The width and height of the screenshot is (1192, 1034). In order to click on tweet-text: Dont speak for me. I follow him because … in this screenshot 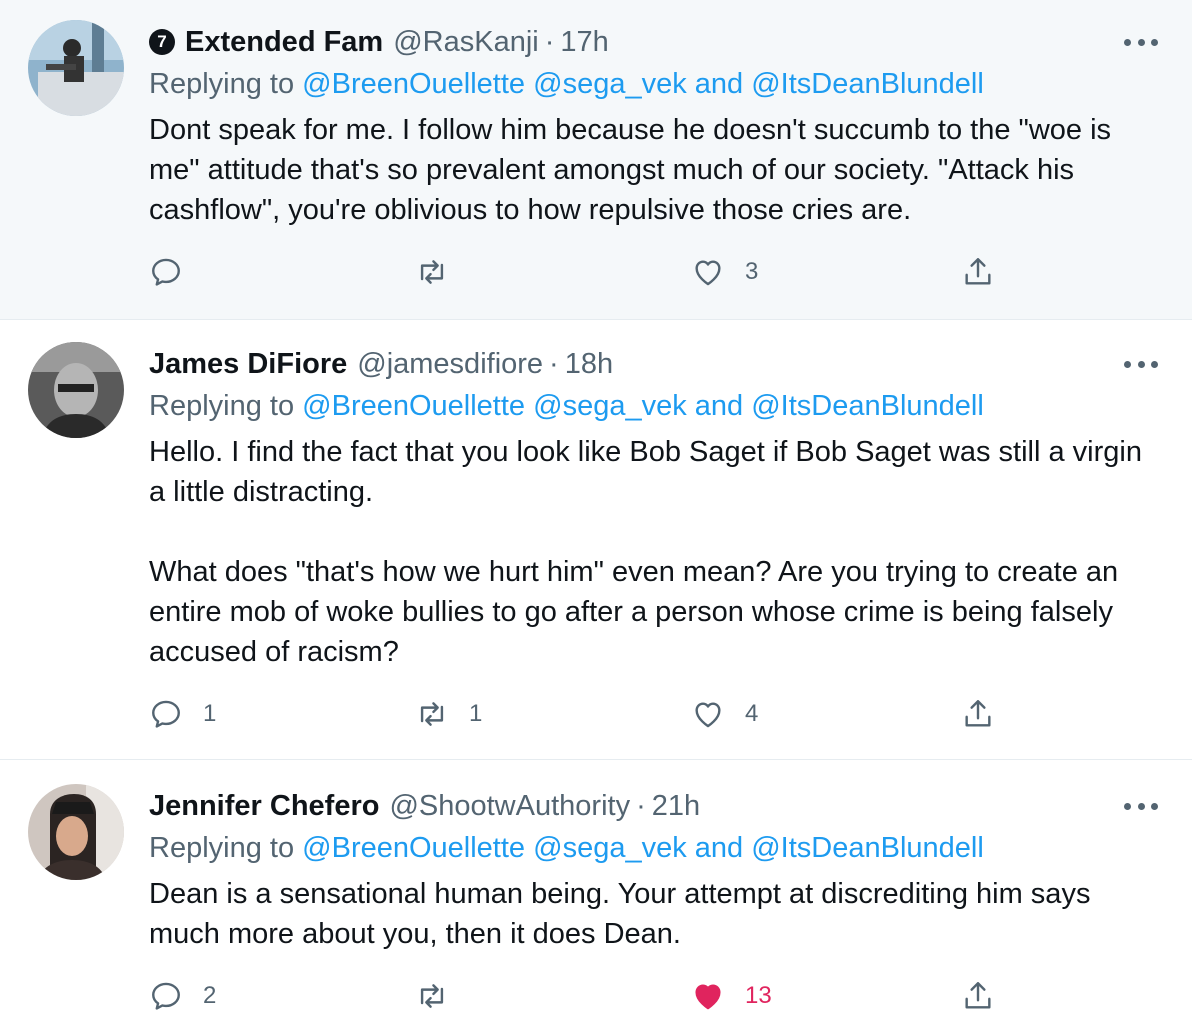, I will do `click(634, 170)`.